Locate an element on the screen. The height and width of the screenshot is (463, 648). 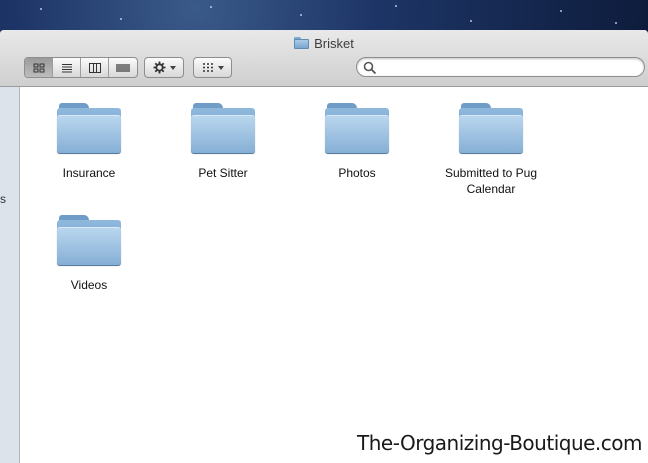
action-menu-button is located at coordinates (164, 67).